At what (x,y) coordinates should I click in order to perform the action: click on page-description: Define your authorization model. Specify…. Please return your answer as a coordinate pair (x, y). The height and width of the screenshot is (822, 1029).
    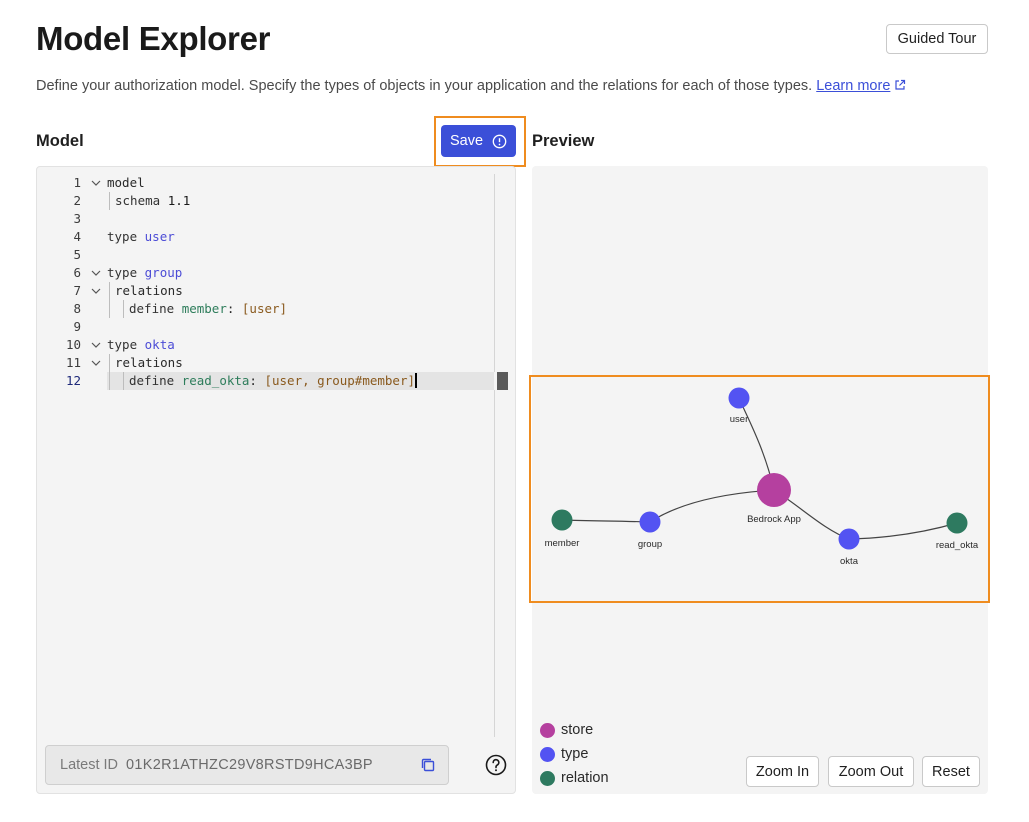
    Looking at the image, I should click on (471, 86).